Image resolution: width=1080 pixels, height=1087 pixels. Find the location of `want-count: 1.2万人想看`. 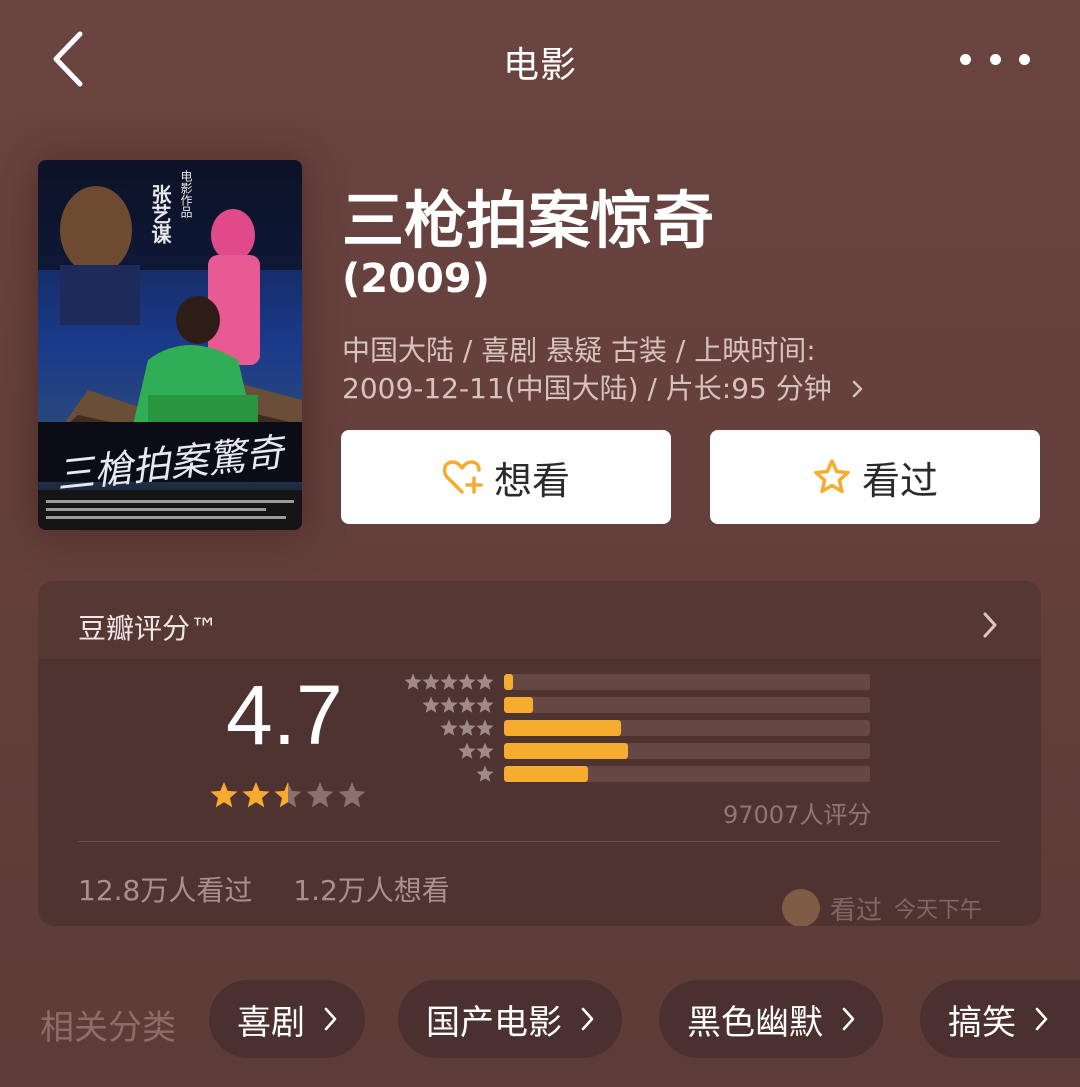

want-count: 1.2万人想看 is located at coordinates (371, 890).